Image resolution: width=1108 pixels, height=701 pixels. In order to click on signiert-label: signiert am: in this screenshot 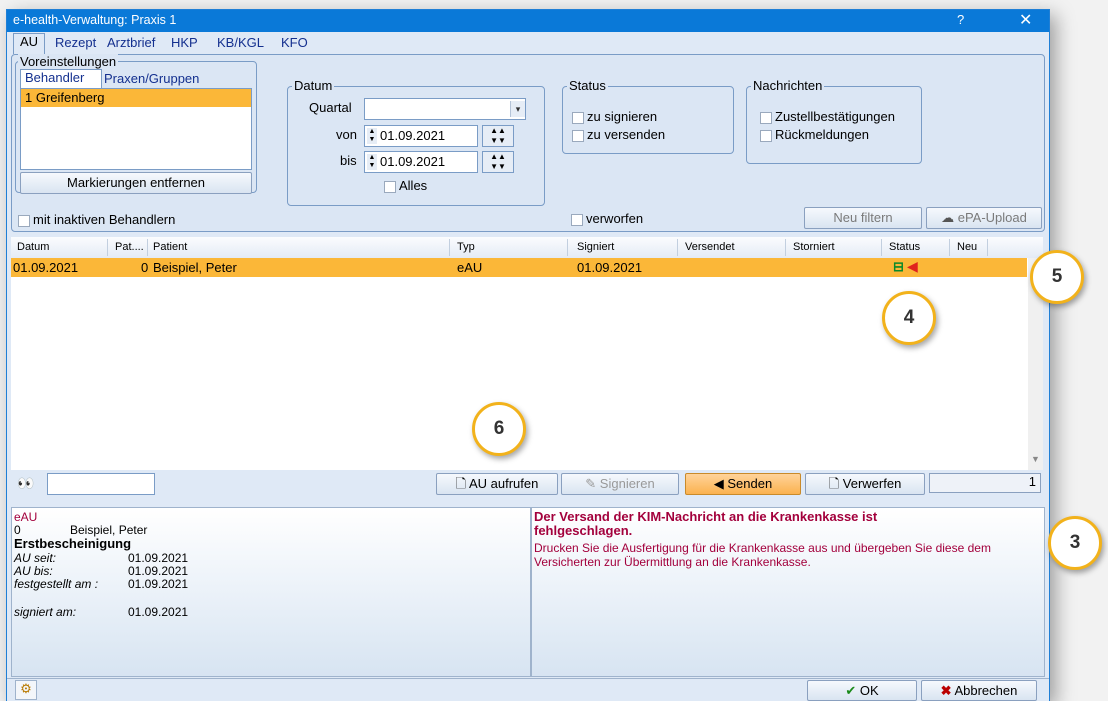, I will do `click(45, 612)`.